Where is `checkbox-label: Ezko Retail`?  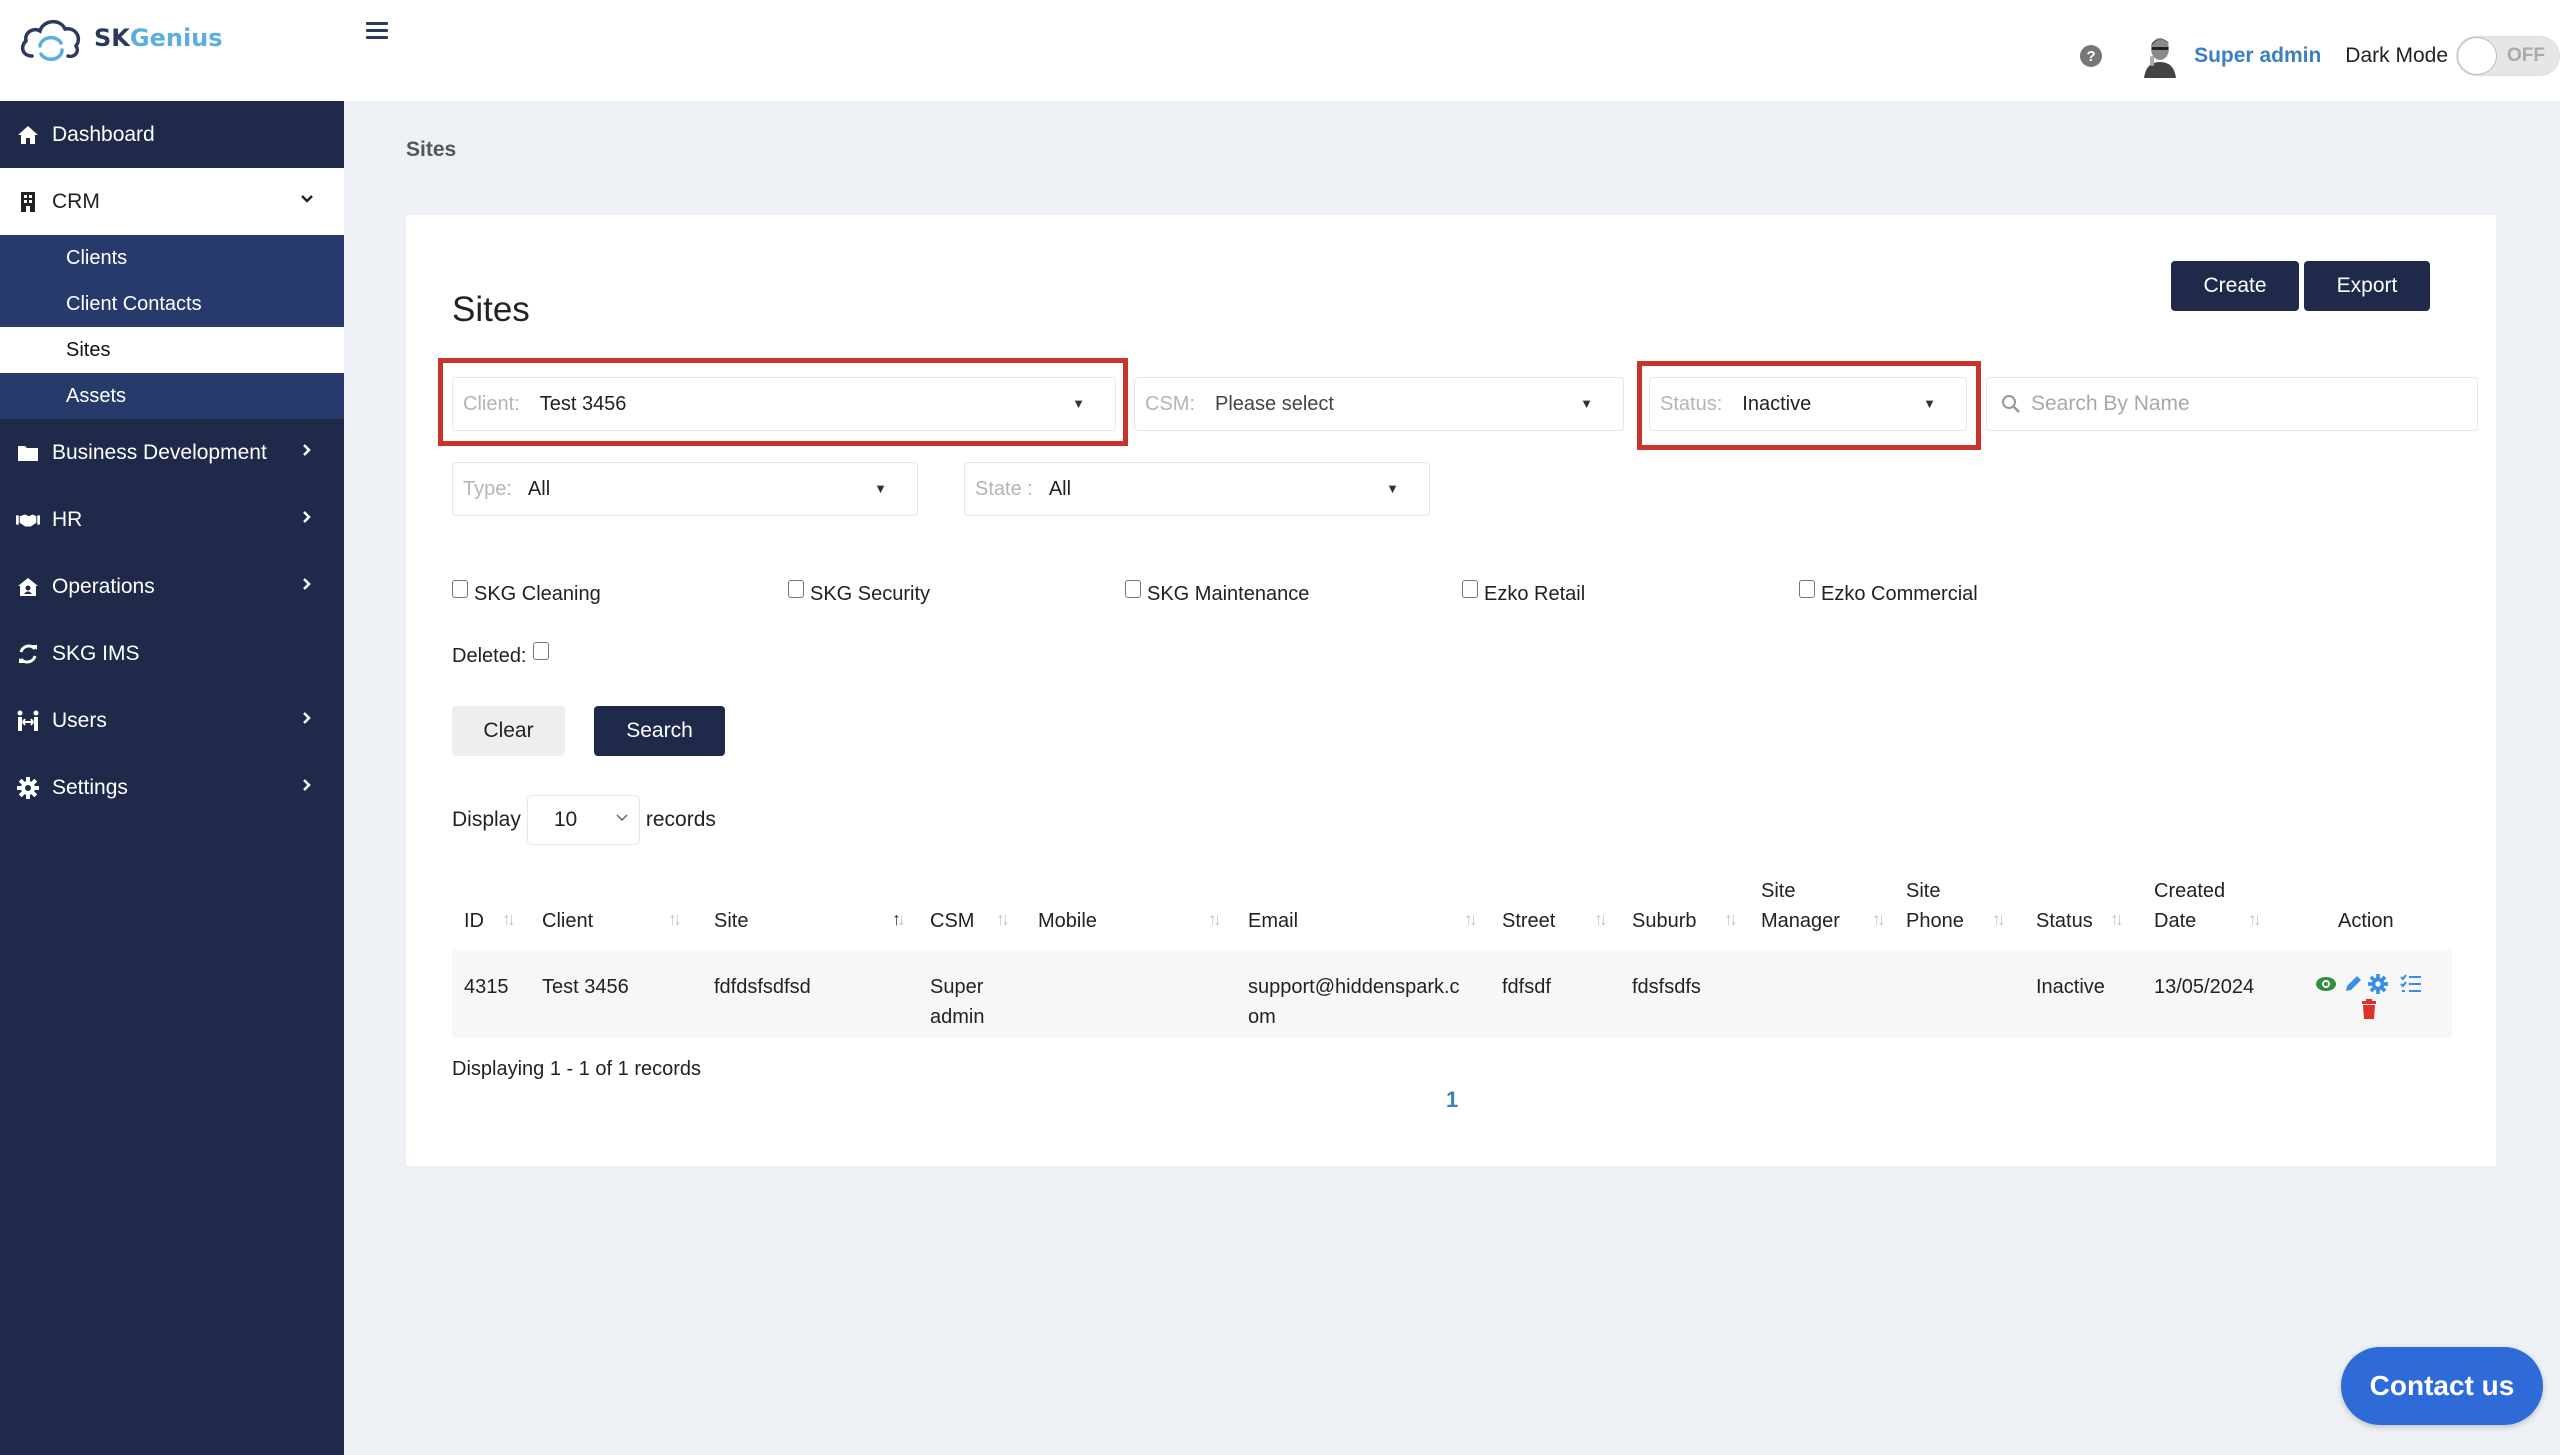 checkbox-label: Ezko Retail is located at coordinates (1535, 594).